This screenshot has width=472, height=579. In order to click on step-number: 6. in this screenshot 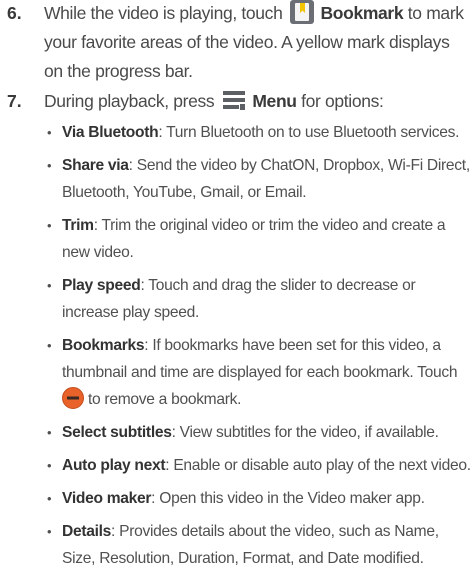, I will do `click(14, 13)`.